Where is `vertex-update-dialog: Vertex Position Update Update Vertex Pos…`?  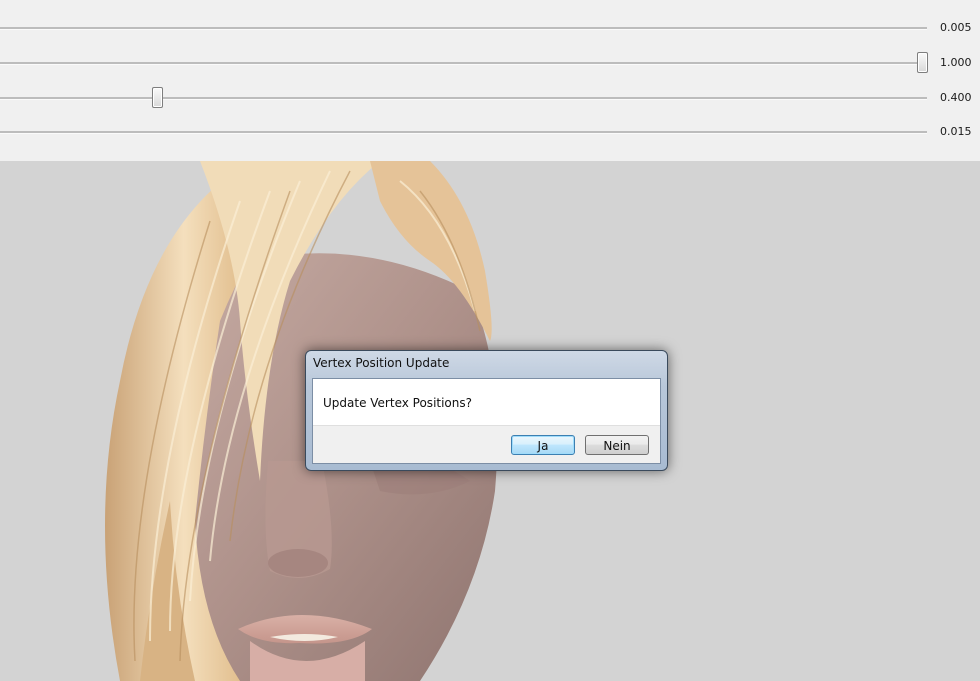 vertex-update-dialog: Vertex Position Update Update Vertex Pos… is located at coordinates (486, 410).